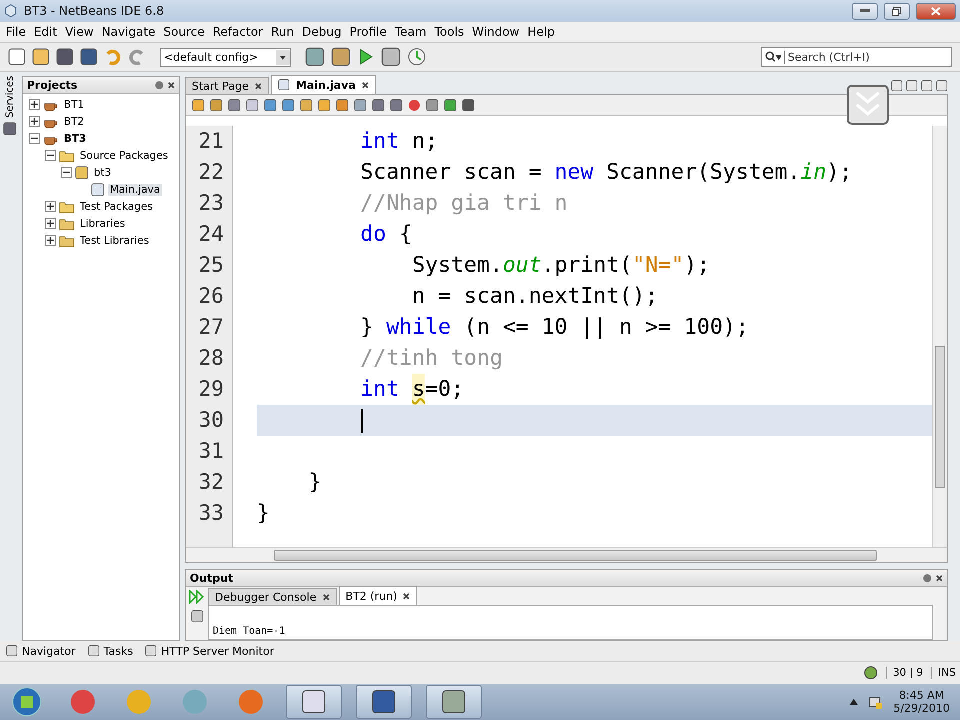  I want to click on cursor-position: 30 | 9, so click(905, 673).